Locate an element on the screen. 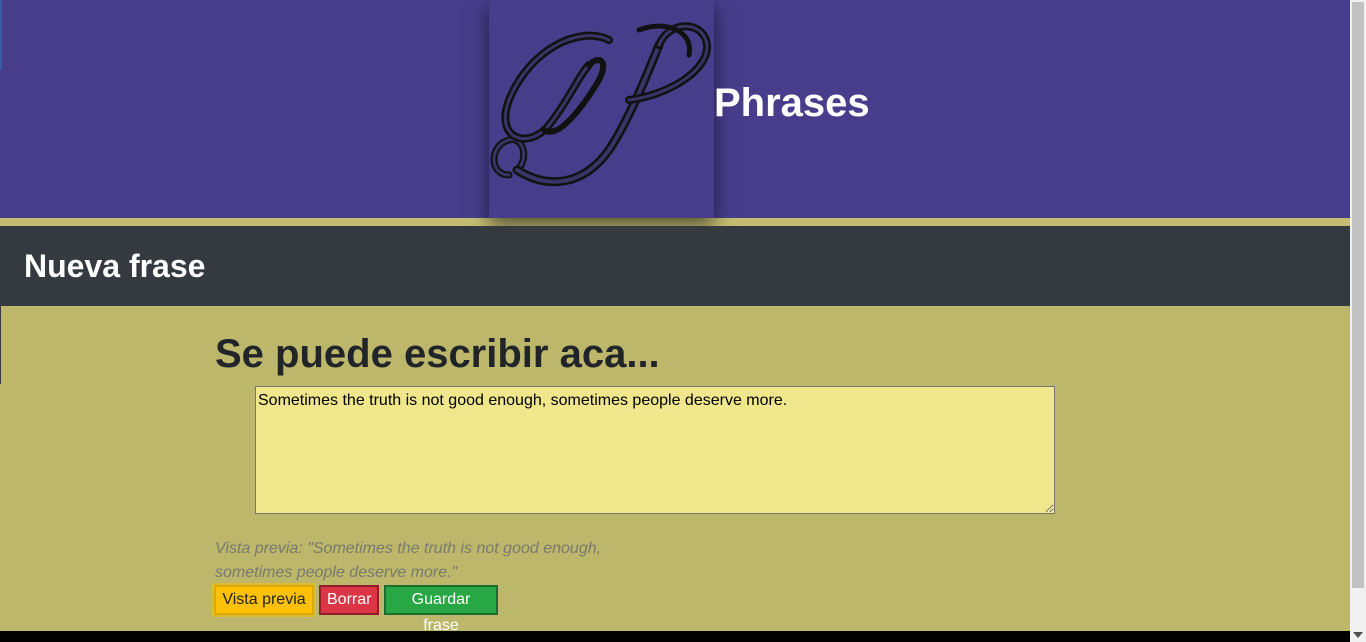  script-p-logo-icon is located at coordinates (600, 104).